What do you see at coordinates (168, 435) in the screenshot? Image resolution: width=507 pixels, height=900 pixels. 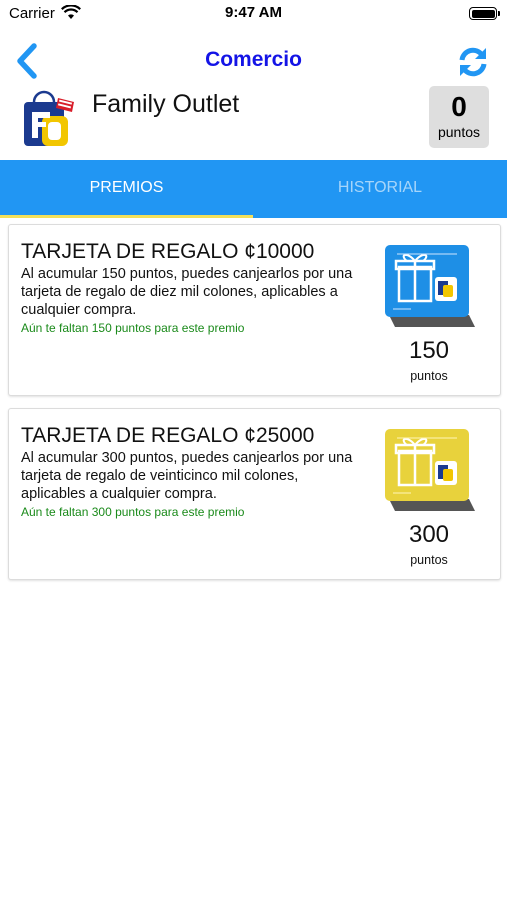 I see `reward-title: TARJETA DE REGALO ¢25000` at bounding box center [168, 435].